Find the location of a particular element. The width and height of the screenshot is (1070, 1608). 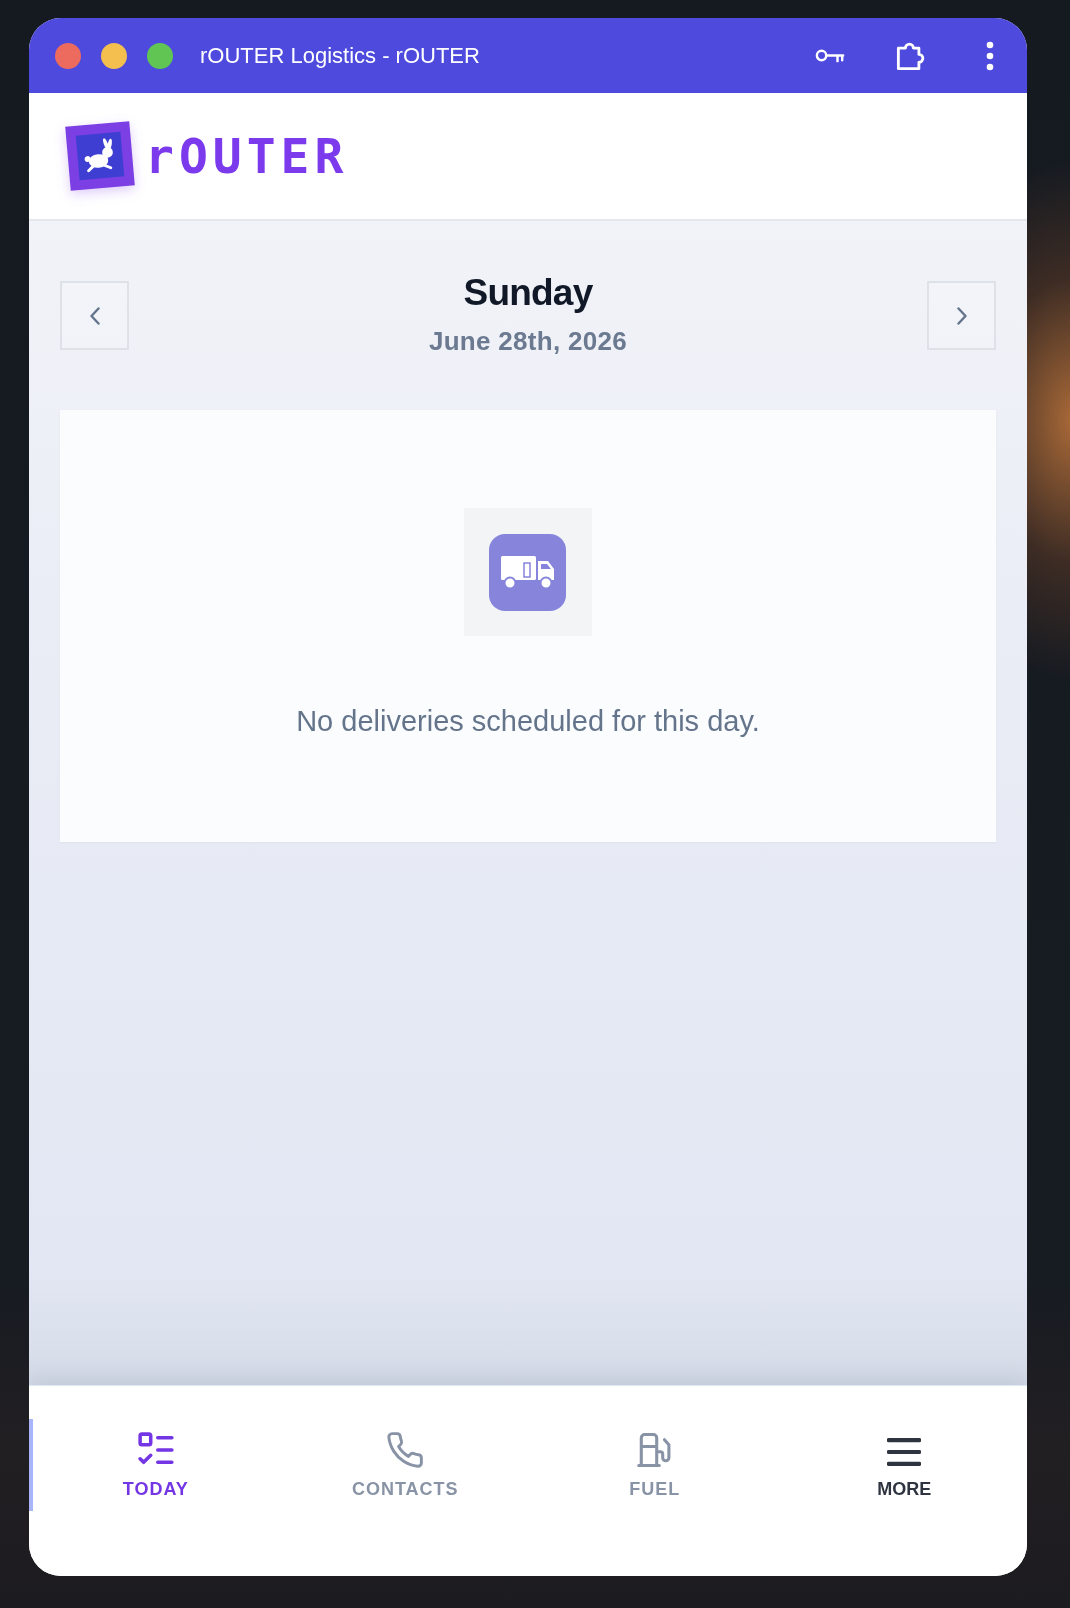

more-menu-button: MORE is located at coordinates (902, 1465).